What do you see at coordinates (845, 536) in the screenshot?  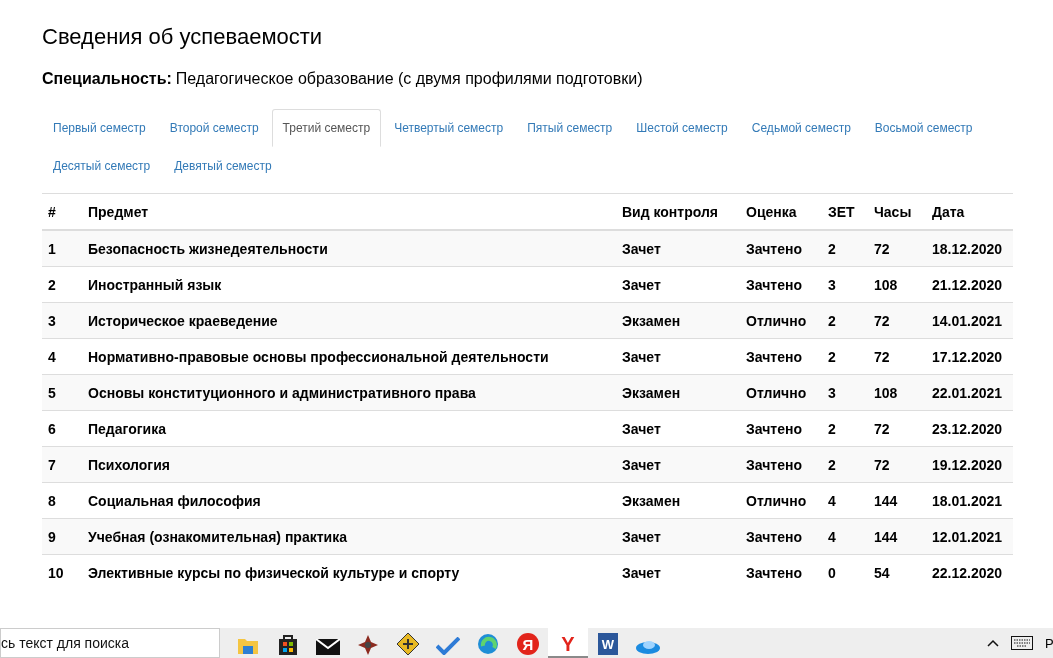 I see `table-cell: 4` at bounding box center [845, 536].